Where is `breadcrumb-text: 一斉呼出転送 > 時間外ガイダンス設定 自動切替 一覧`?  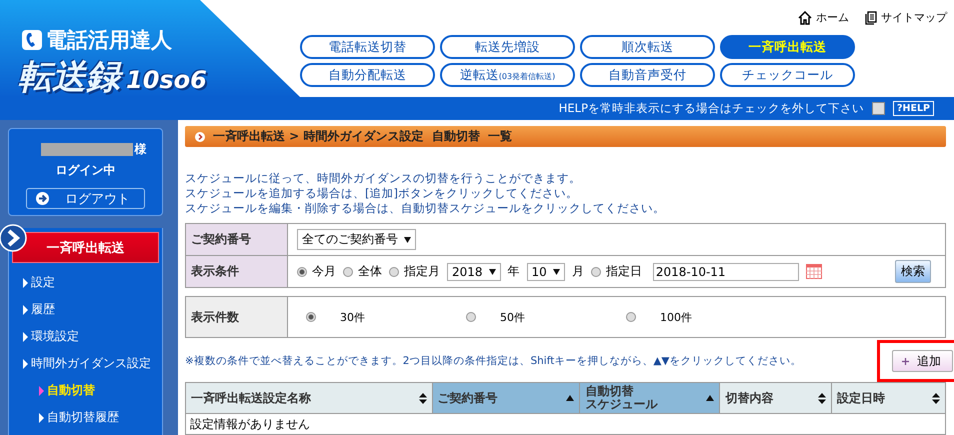 breadcrumb-text: 一斉呼出転送 > 時間外ガイダンス設定 自動切替 一覧 is located at coordinates (362, 136).